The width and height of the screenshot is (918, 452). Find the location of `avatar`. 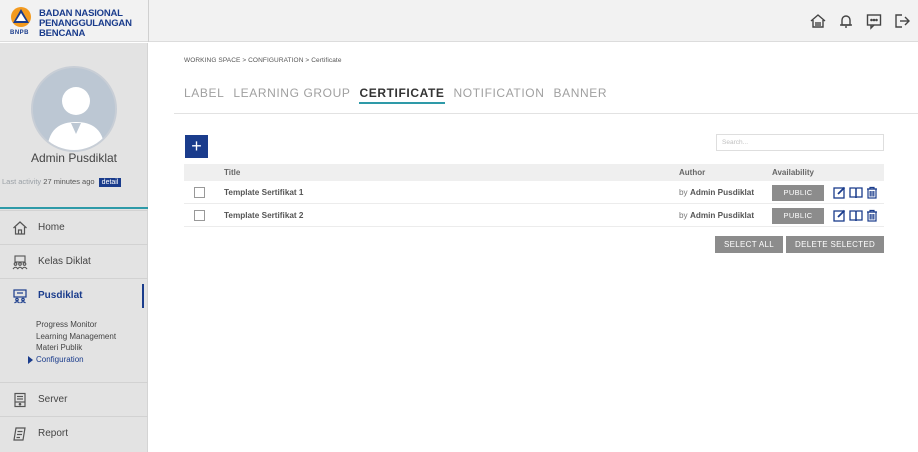

avatar is located at coordinates (74, 109).